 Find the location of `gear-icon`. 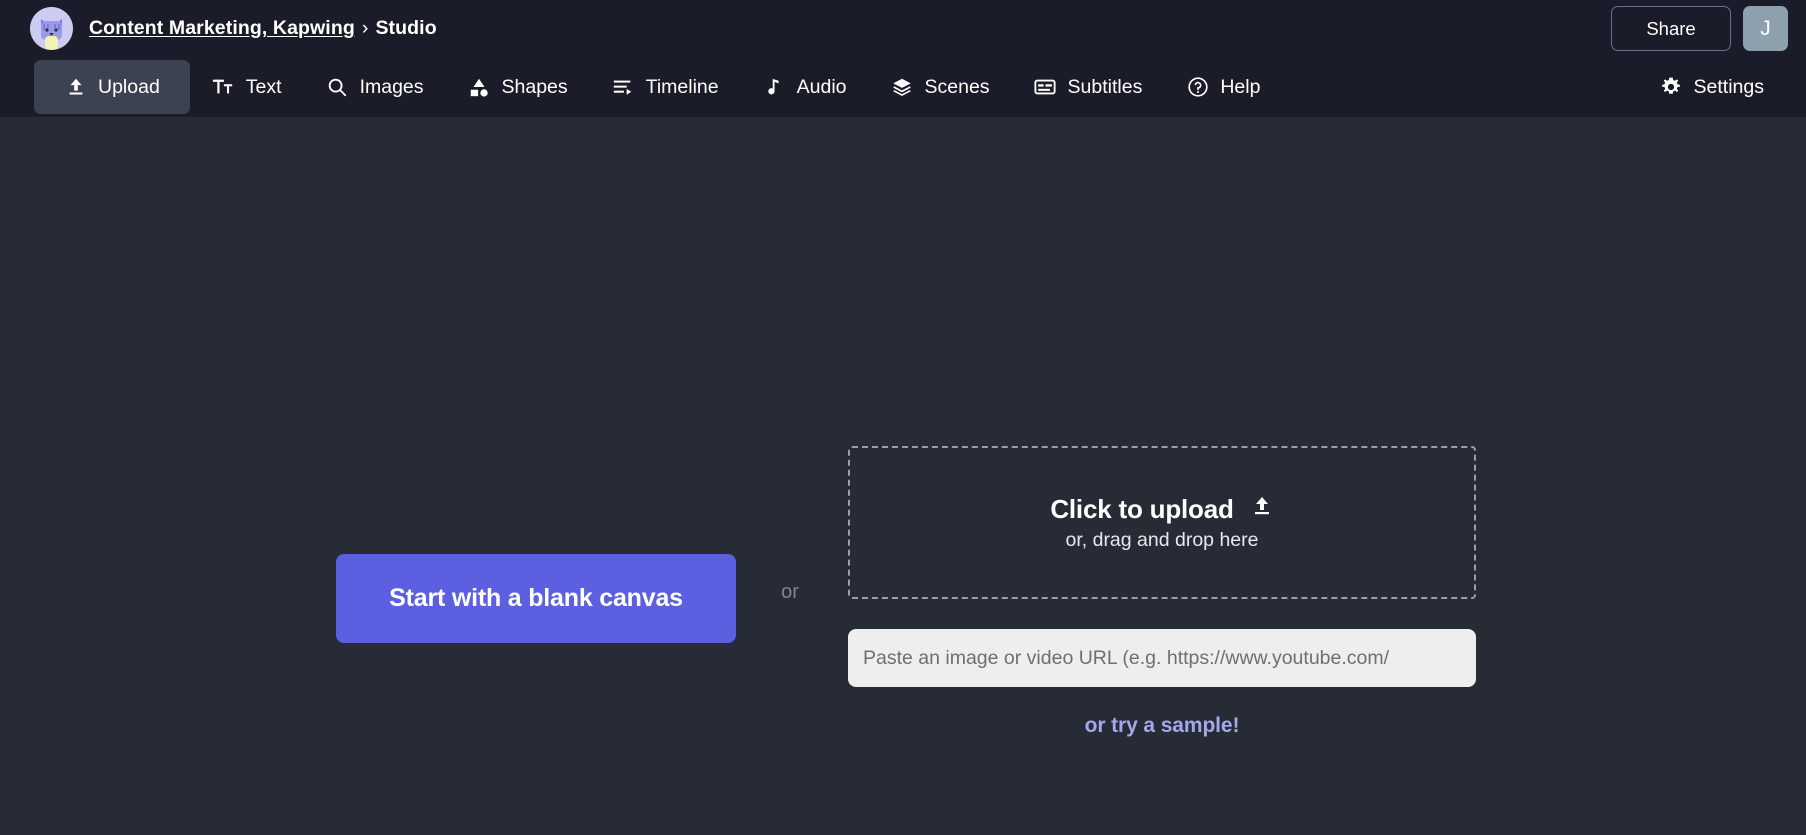

gear-icon is located at coordinates (1671, 87).